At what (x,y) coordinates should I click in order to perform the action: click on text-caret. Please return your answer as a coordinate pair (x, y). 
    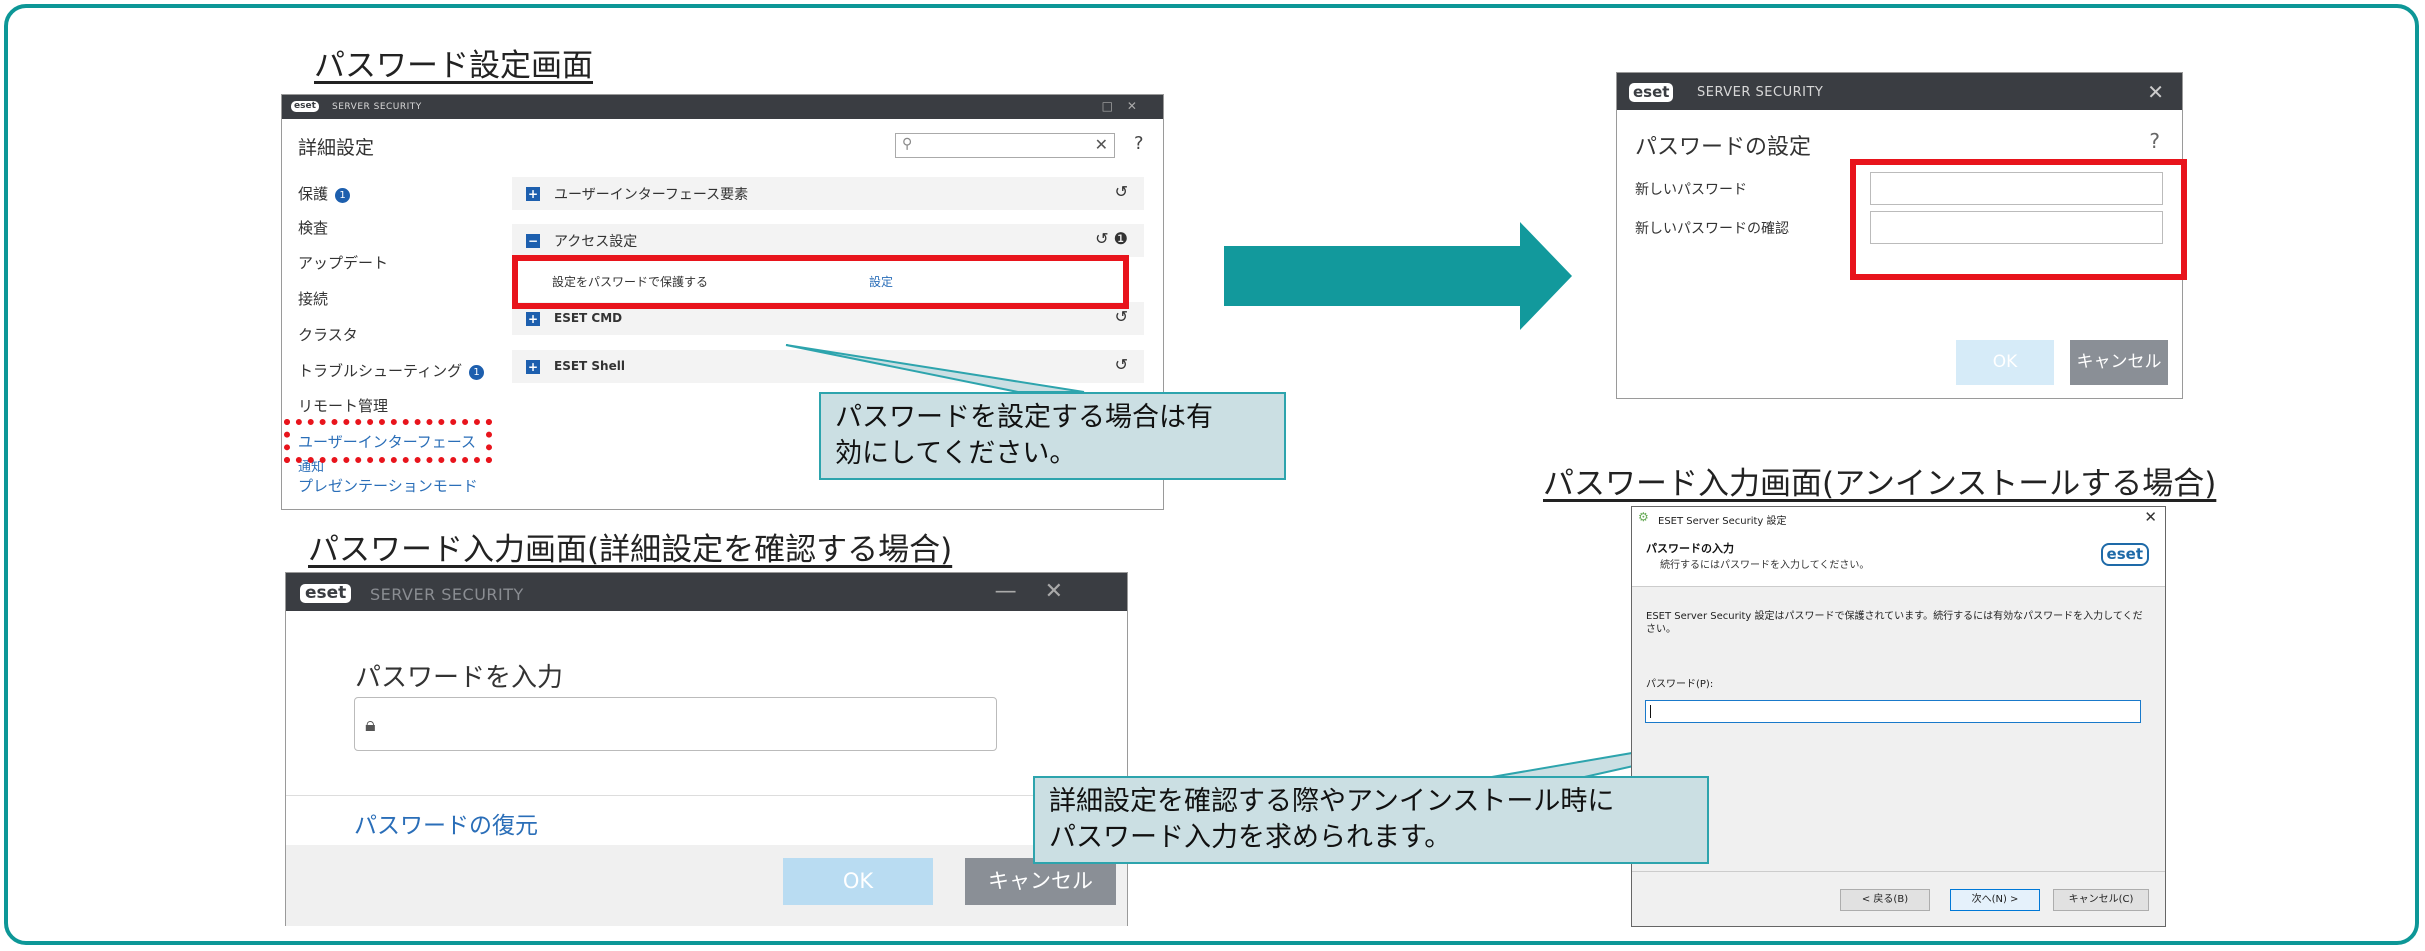
    Looking at the image, I should click on (1650, 711).